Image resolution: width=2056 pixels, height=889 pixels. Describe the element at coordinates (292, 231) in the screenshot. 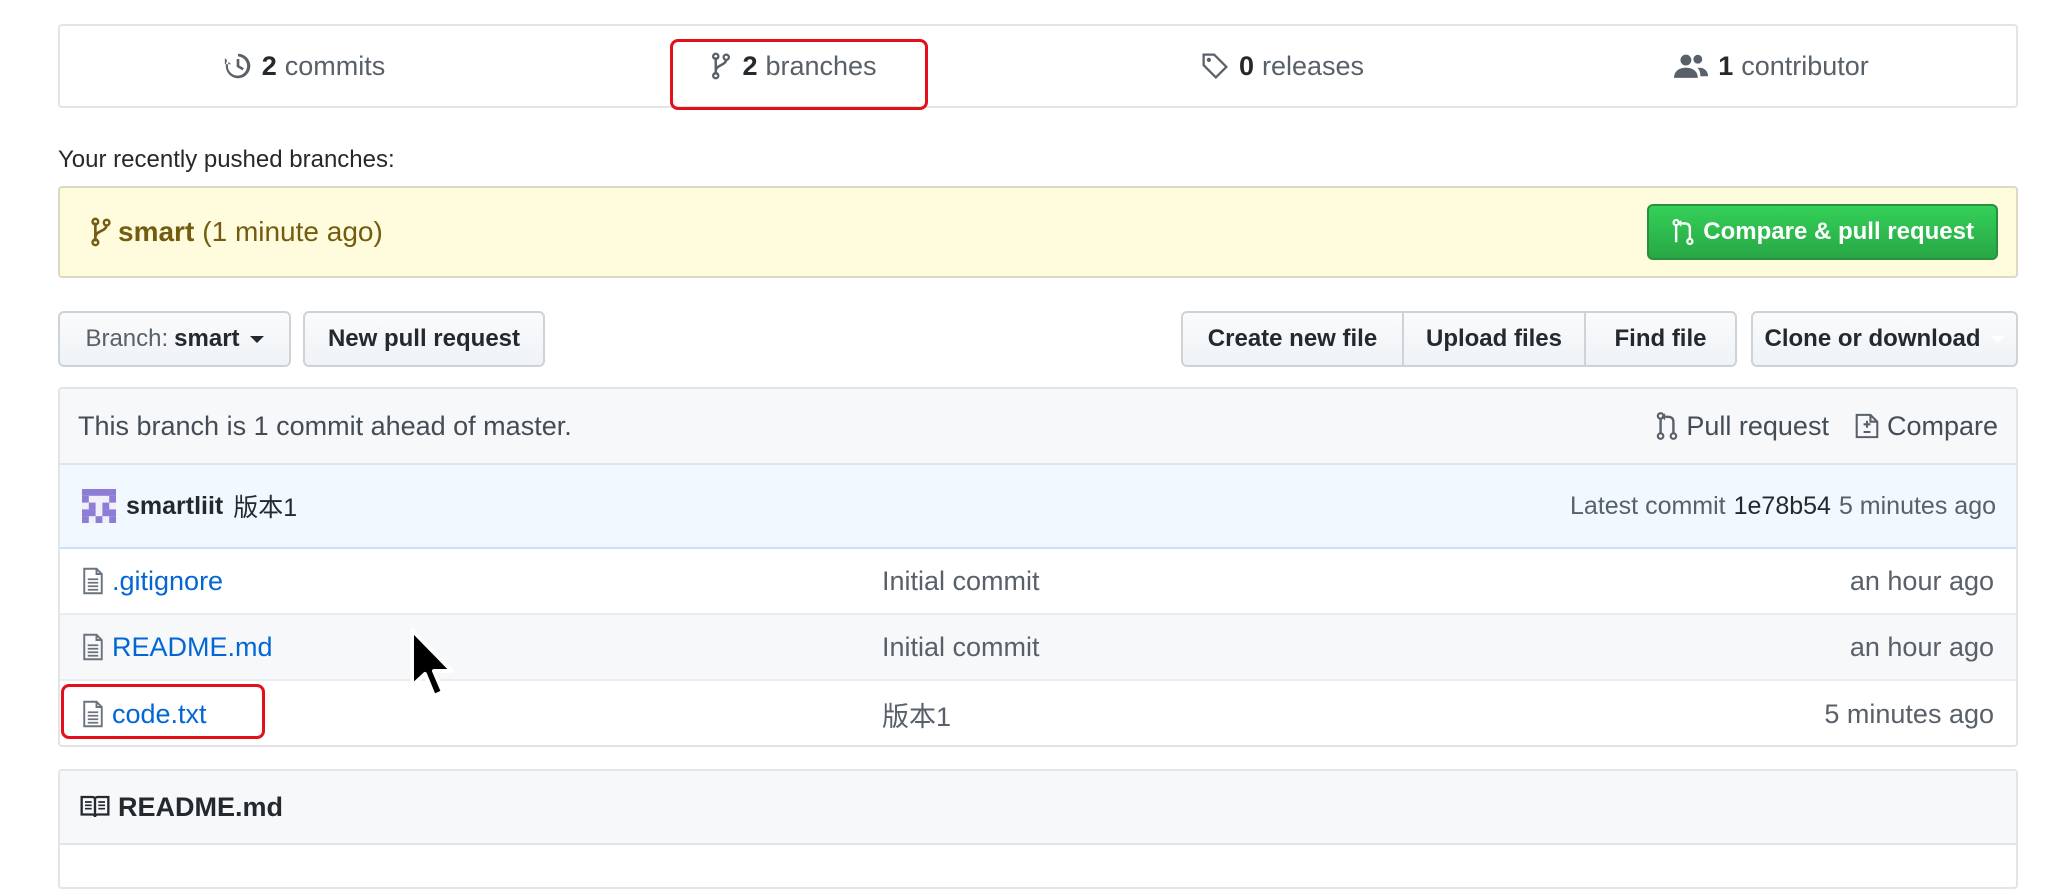

I see `recent-branch-time: (1 minute ago)` at that location.